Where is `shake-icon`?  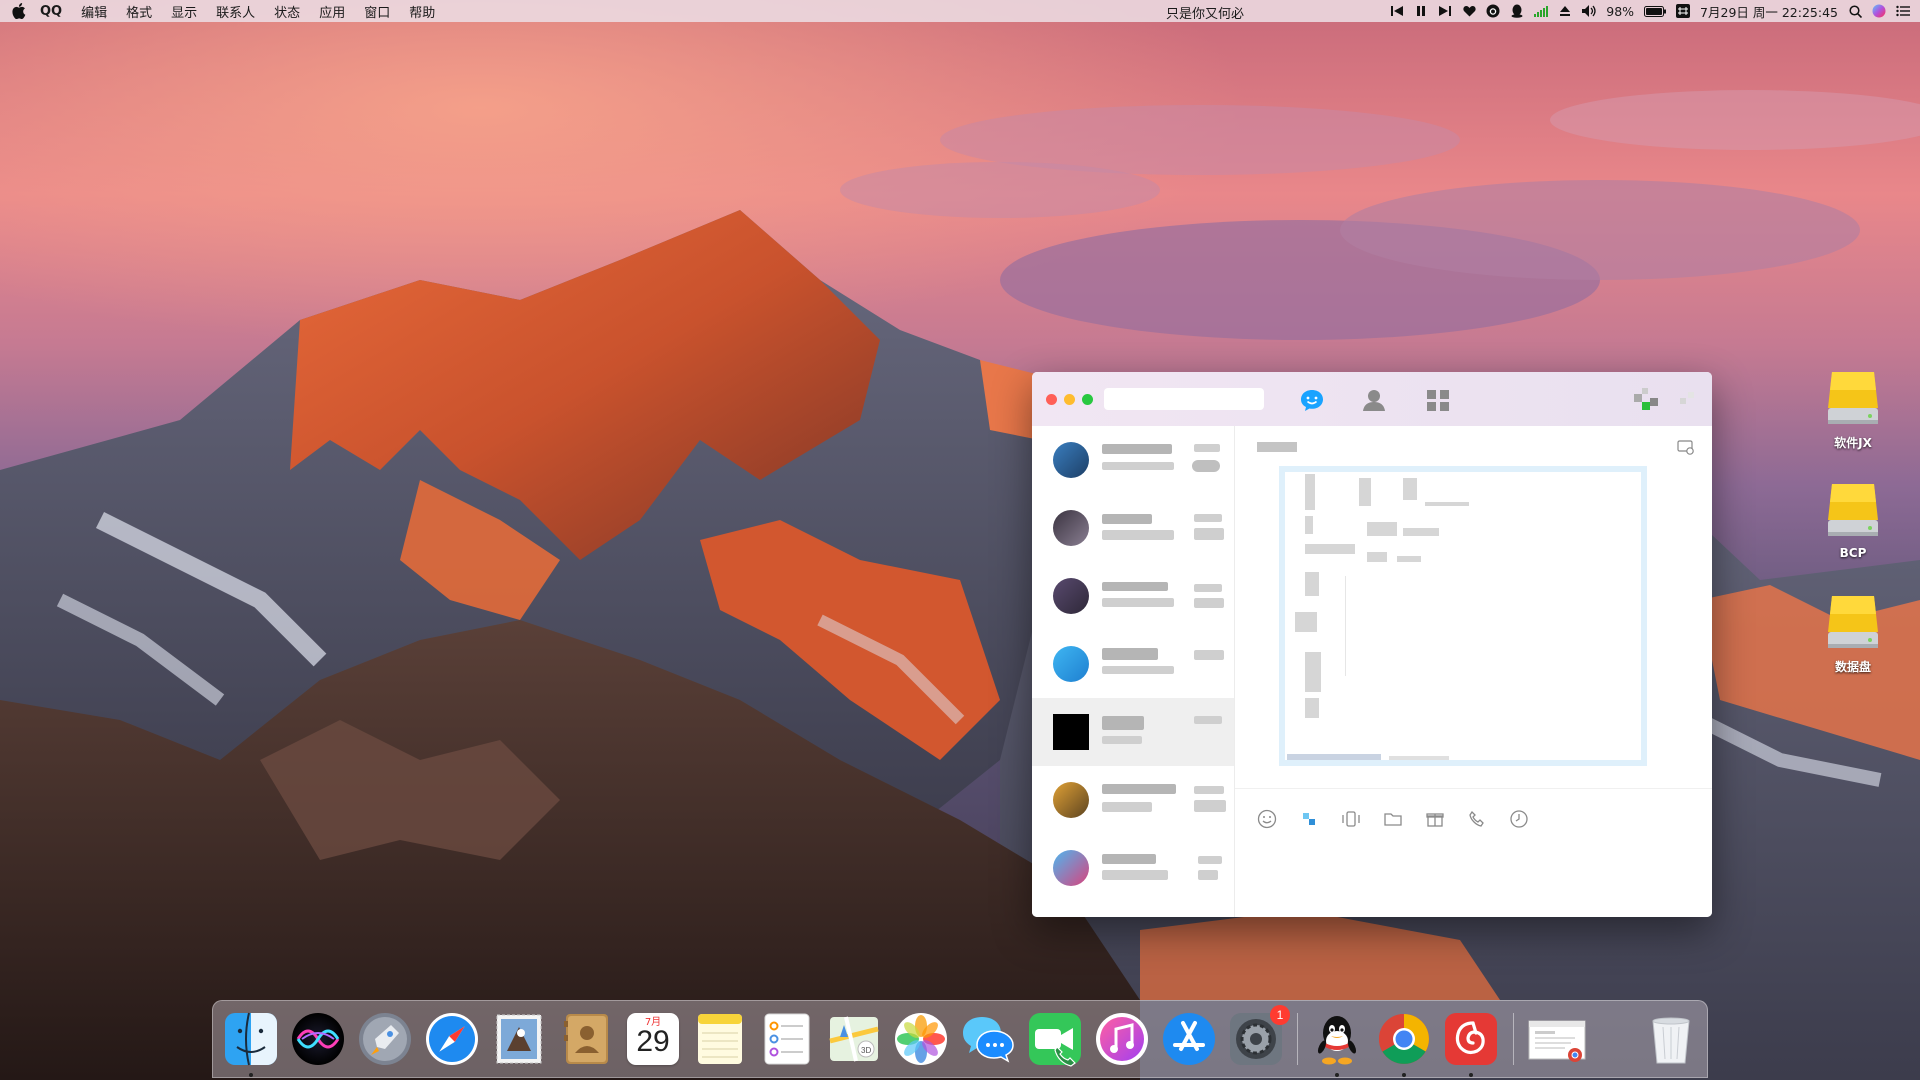 shake-icon is located at coordinates (1351, 819).